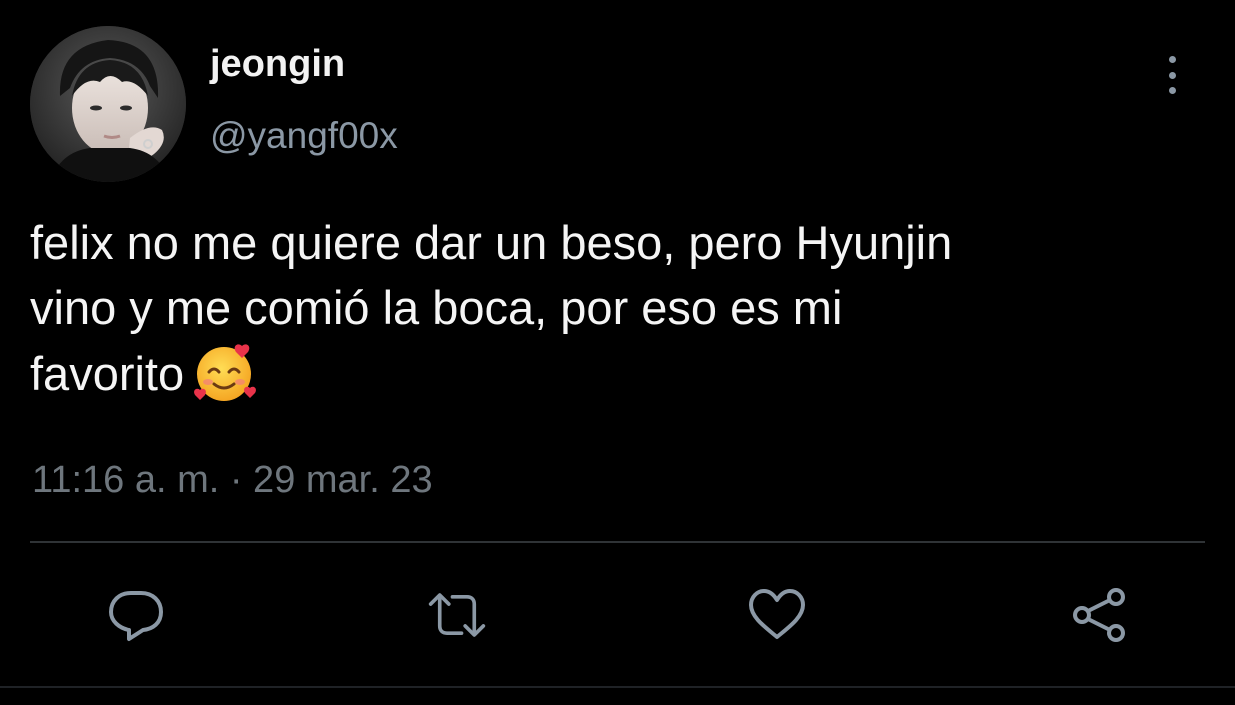 The height and width of the screenshot is (705, 1235). I want to click on tweet-text-line: favorito, so click(107, 373).